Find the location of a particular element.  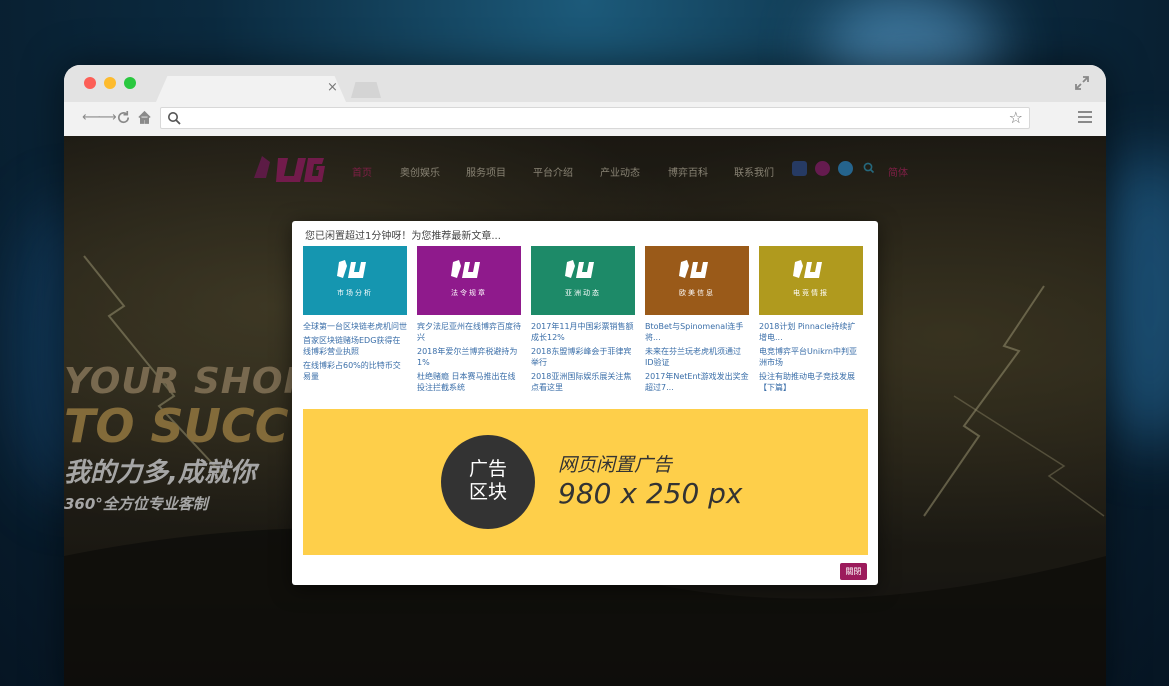

card-thumbnail: 市场分析 is located at coordinates (355, 280).